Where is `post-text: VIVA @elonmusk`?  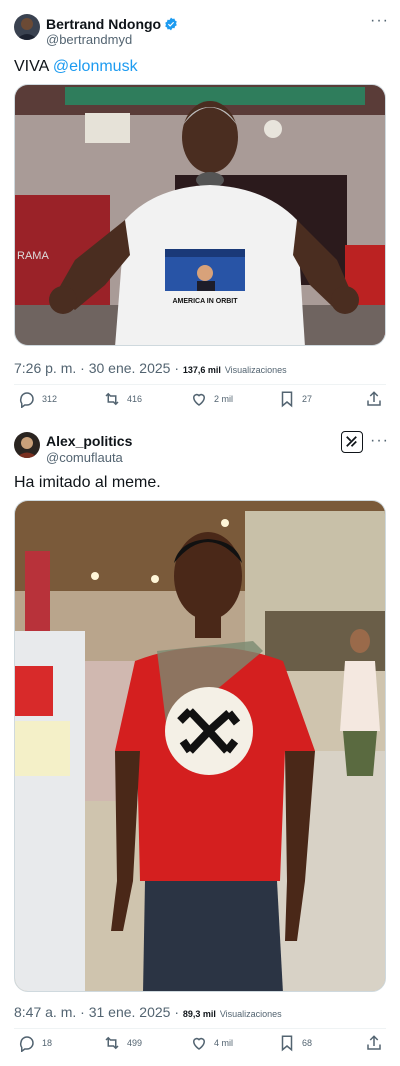
post-text: VIVA @elonmusk is located at coordinates (76, 66).